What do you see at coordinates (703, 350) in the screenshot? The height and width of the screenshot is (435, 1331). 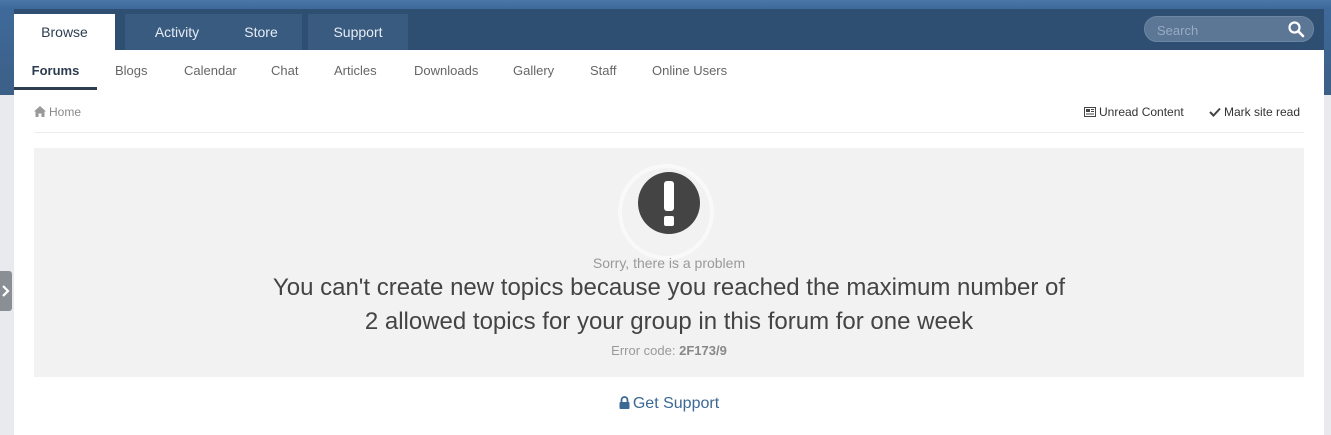 I see `error-code-value: 2F173/9` at bounding box center [703, 350].